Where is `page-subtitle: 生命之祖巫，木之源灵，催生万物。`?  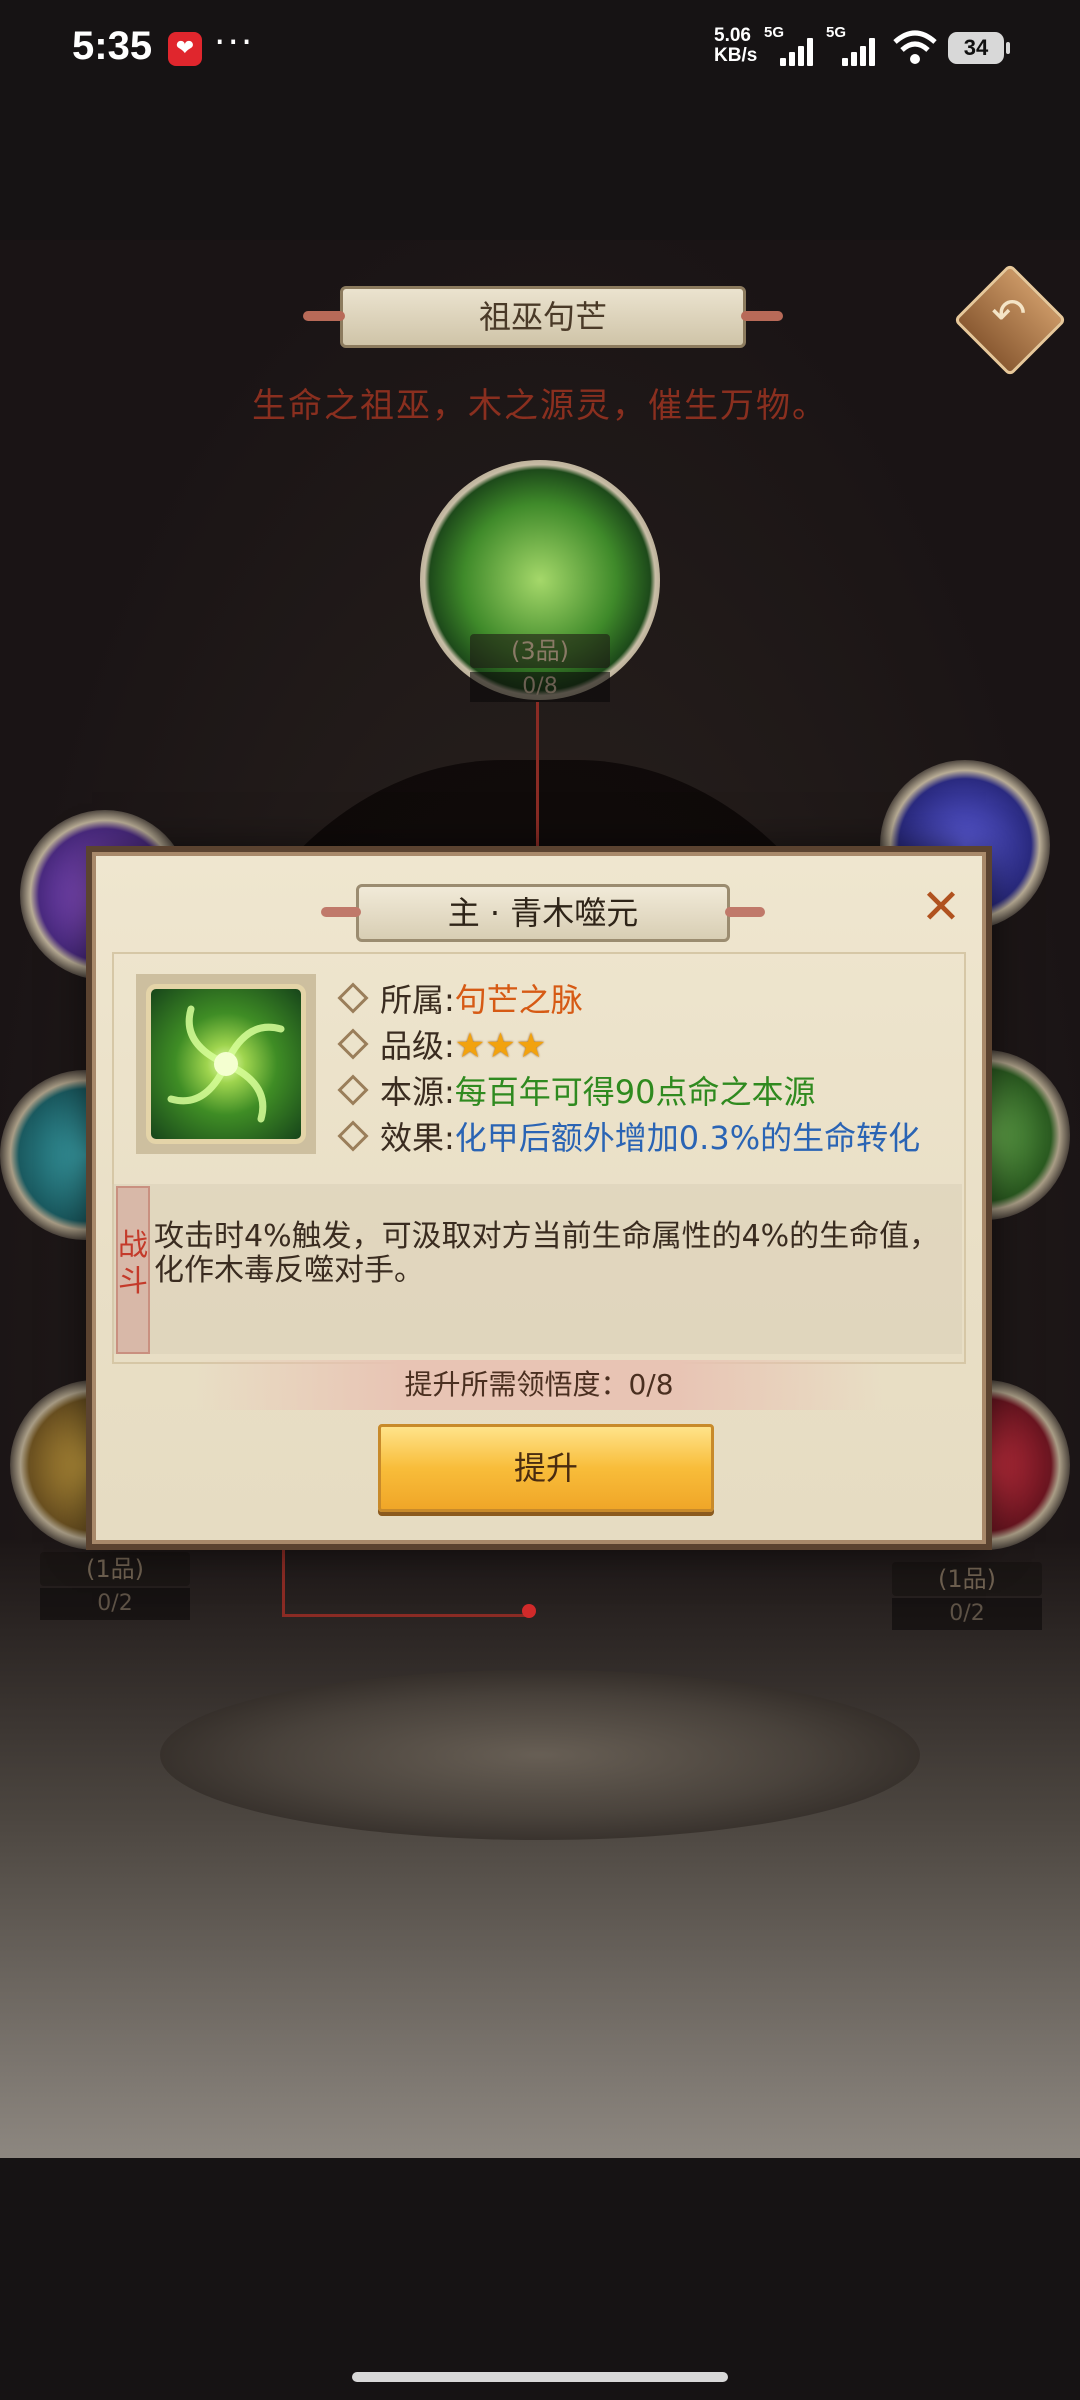
page-subtitle: 生命之祖巫，木之源灵，催生万物。 is located at coordinates (540, 406).